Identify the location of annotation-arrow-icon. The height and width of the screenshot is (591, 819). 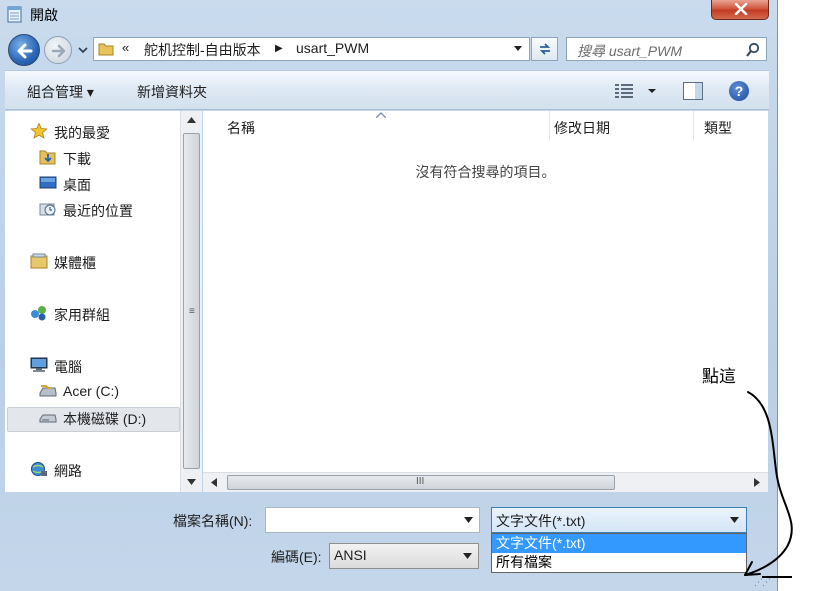
(768, 484).